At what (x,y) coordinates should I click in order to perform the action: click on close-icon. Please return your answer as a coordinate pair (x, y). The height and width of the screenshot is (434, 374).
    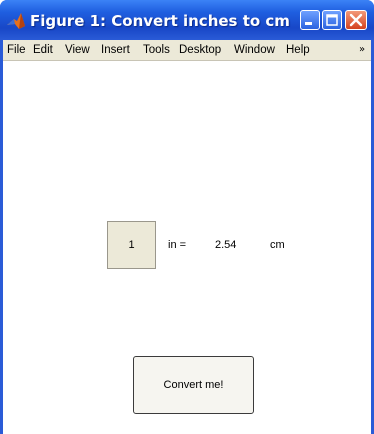
    Looking at the image, I should click on (356, 20).